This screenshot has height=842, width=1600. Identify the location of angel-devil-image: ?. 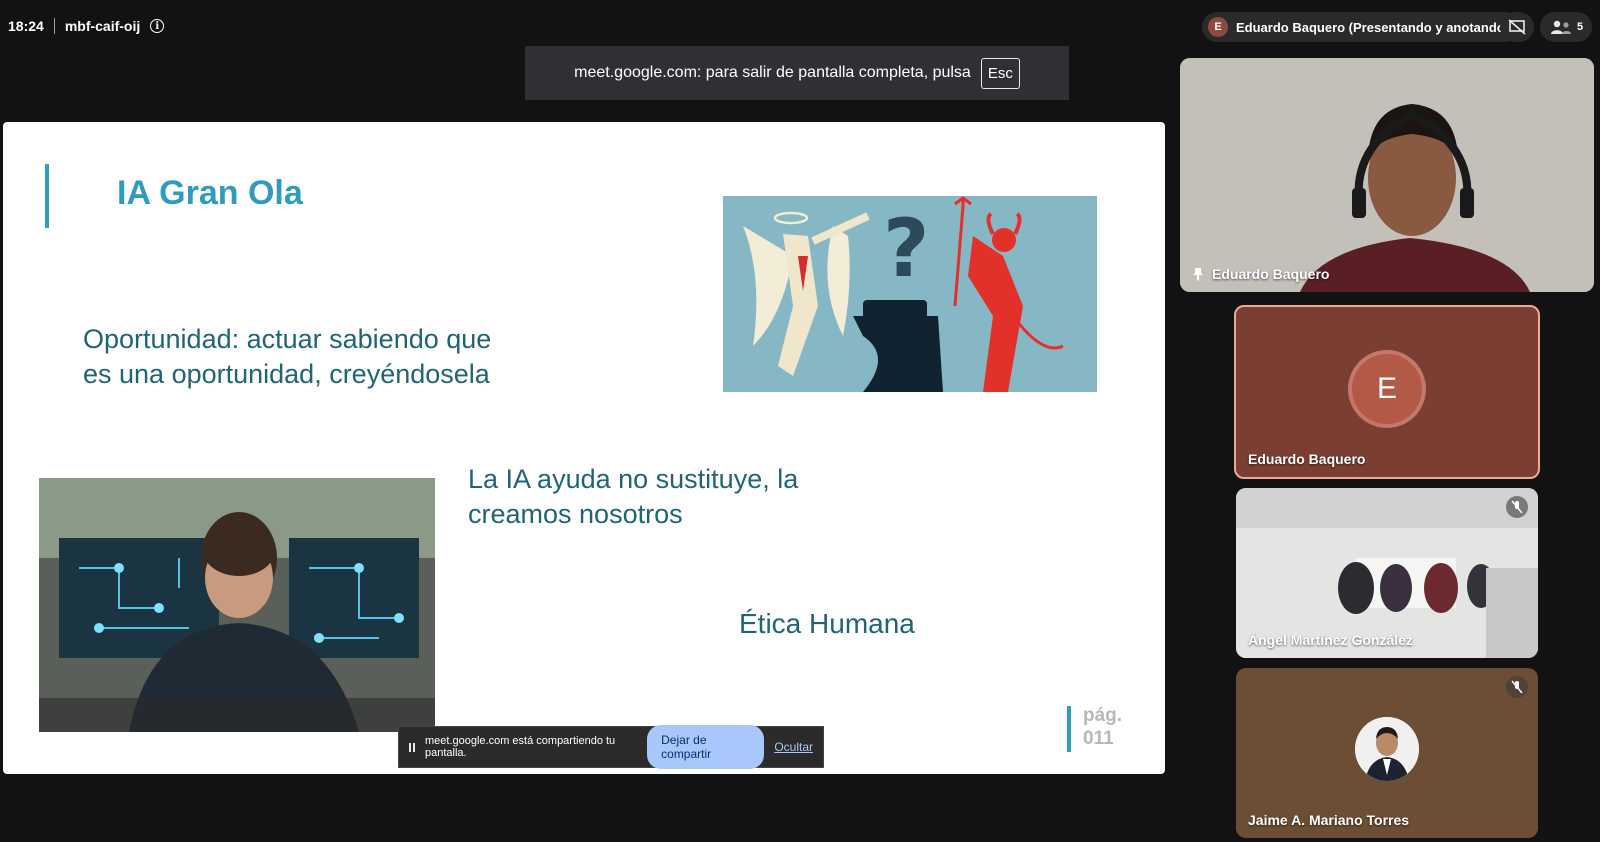
(910, 294).